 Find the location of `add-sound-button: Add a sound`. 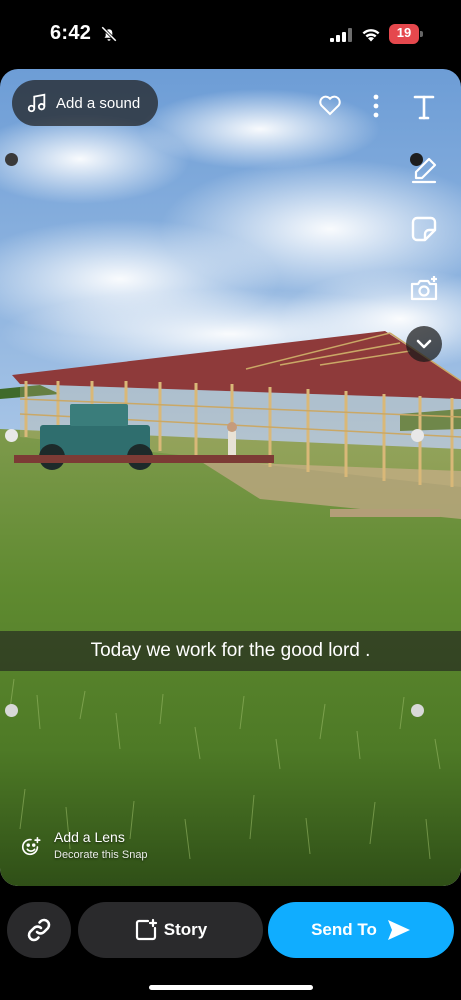

add-sound-button: Add a sound is located at coordinates (85, 103).